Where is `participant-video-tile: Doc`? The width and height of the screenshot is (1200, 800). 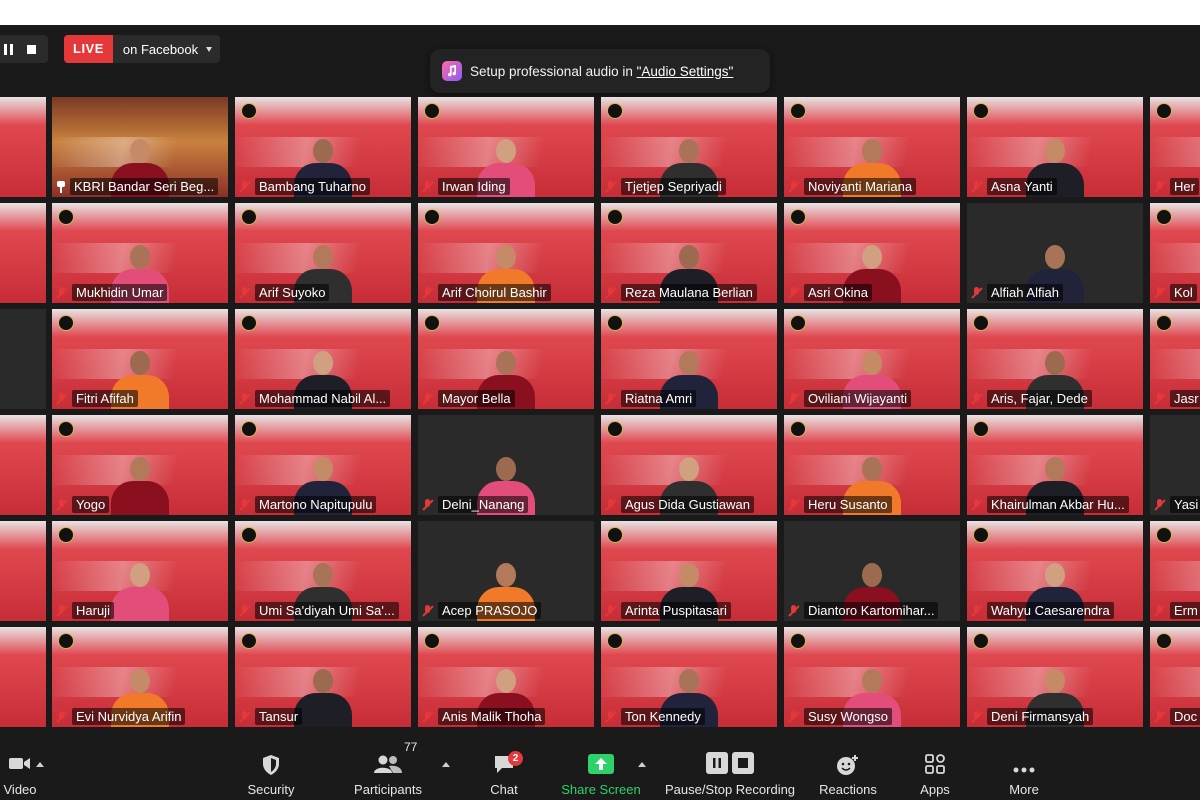 participant-video-tile: Doc is located at coordinates (1175, 677).